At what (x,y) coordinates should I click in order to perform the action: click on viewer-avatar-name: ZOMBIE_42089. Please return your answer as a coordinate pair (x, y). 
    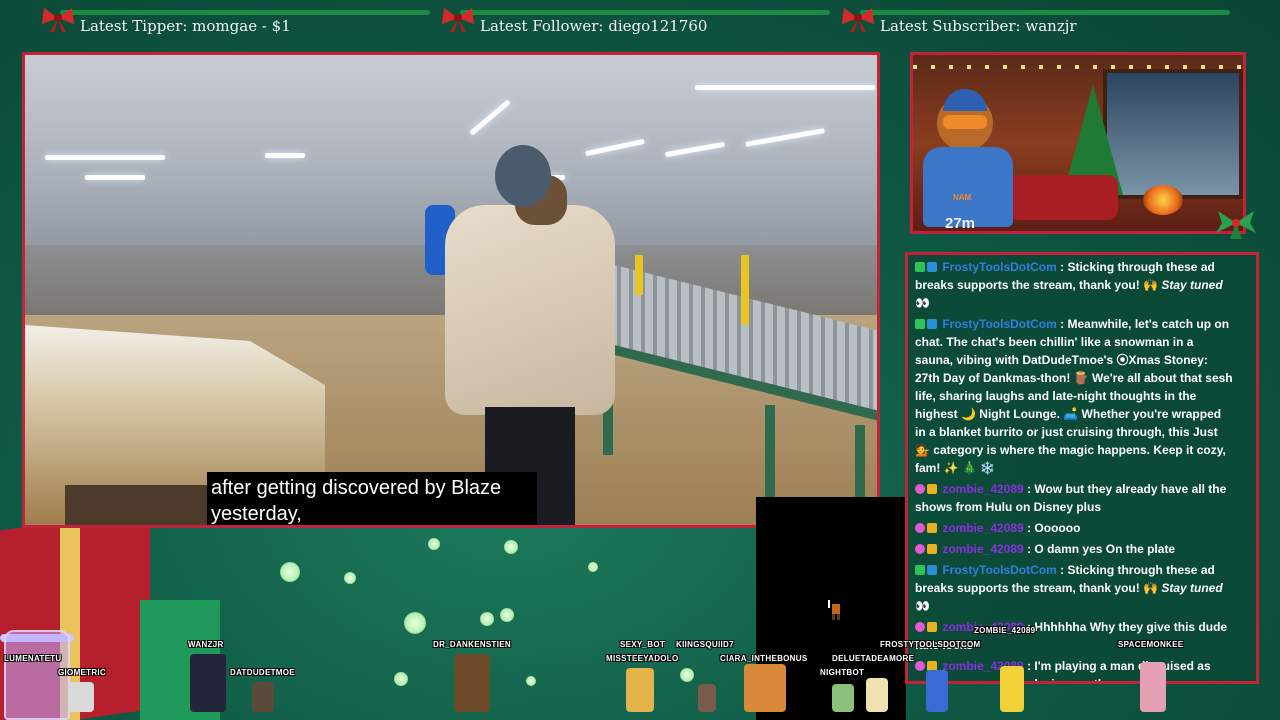
    Looking at the image, I should click on (1005, 630).